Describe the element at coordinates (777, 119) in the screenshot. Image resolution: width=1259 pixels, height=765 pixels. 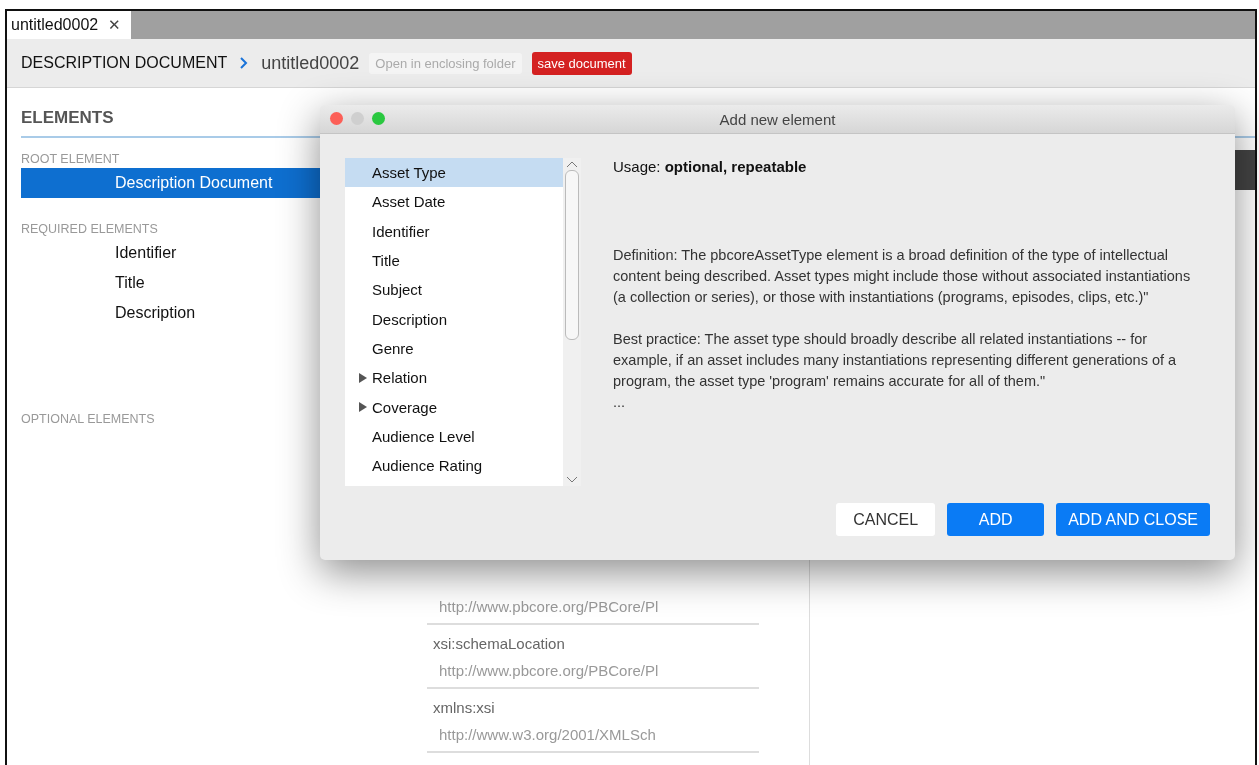
I see `dialog-title: Add new element` at that location.